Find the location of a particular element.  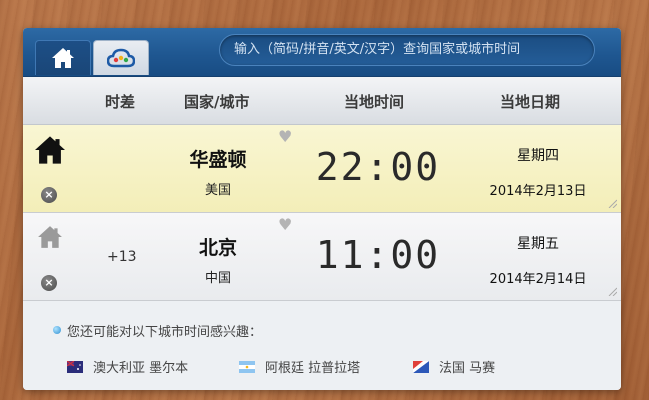

local-time: 22:00 is located at coordinates (378, 167).